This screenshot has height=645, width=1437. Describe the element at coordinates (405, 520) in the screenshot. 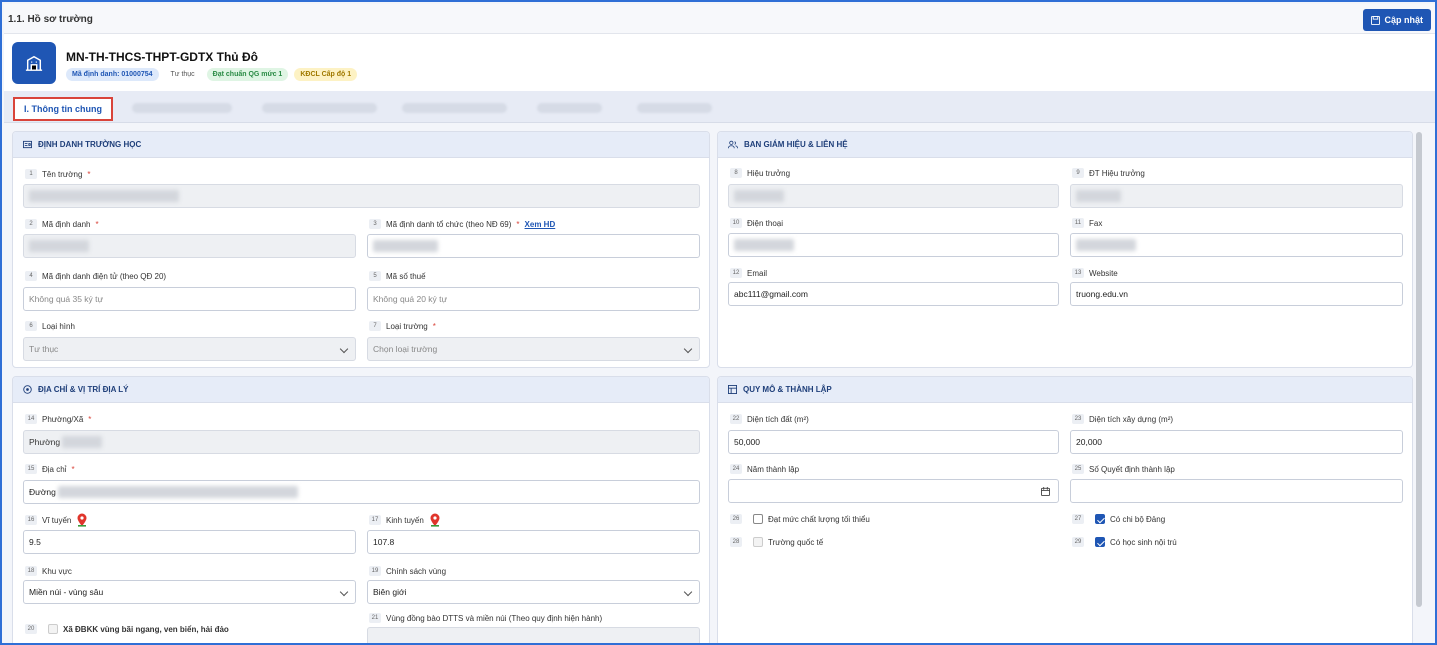

I see `longitude-label: 17 Kinh tuyến` at that location.